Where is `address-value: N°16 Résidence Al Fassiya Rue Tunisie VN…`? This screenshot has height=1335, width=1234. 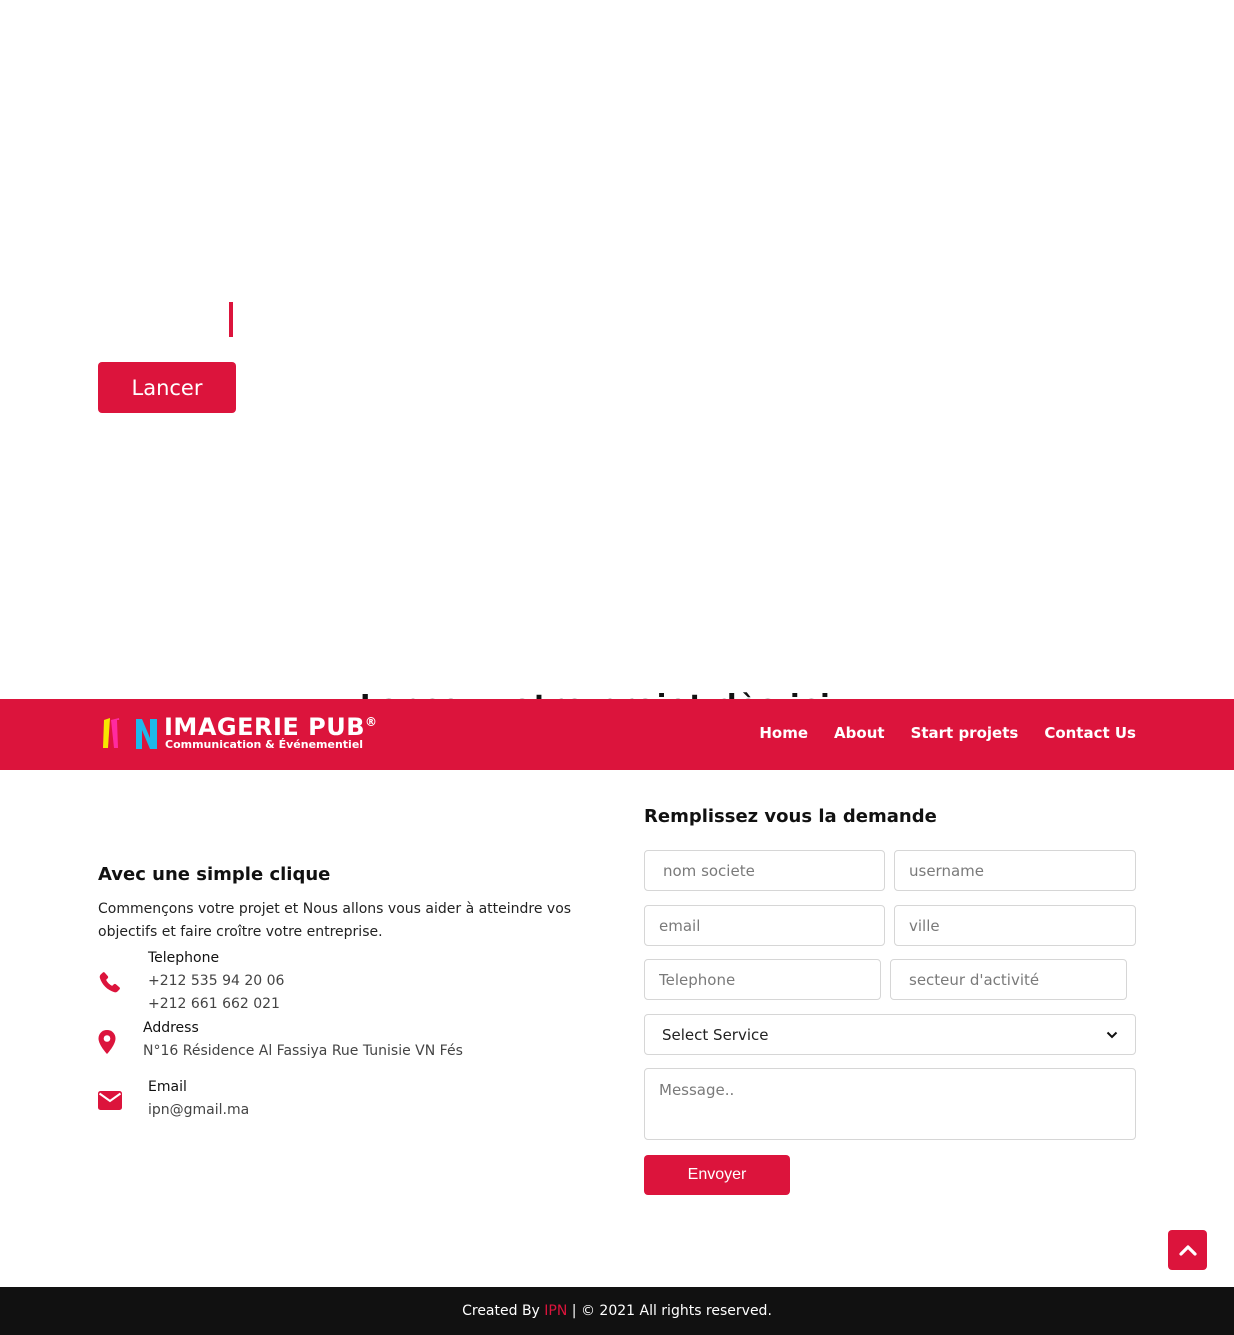
address-value: N°16 Résidence Al Fassiya Rue Tunisie VN… is located at coordinates (303, 1051).